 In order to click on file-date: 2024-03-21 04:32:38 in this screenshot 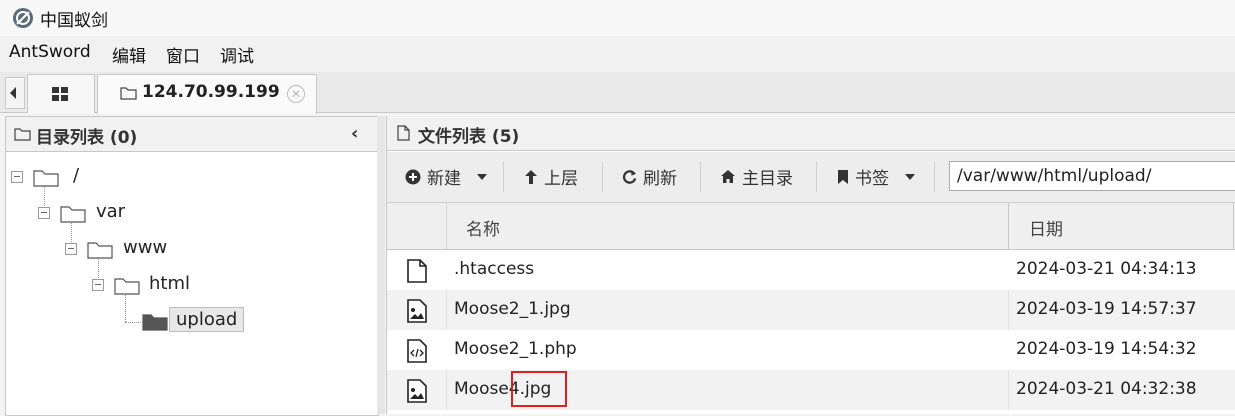, I will do `click(1106, 389)`.